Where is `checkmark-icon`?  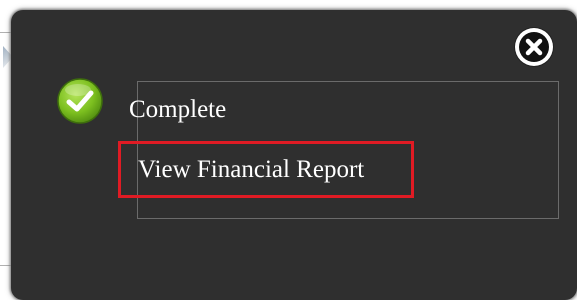
checkmark-icon is located at coordinates (80, 101).